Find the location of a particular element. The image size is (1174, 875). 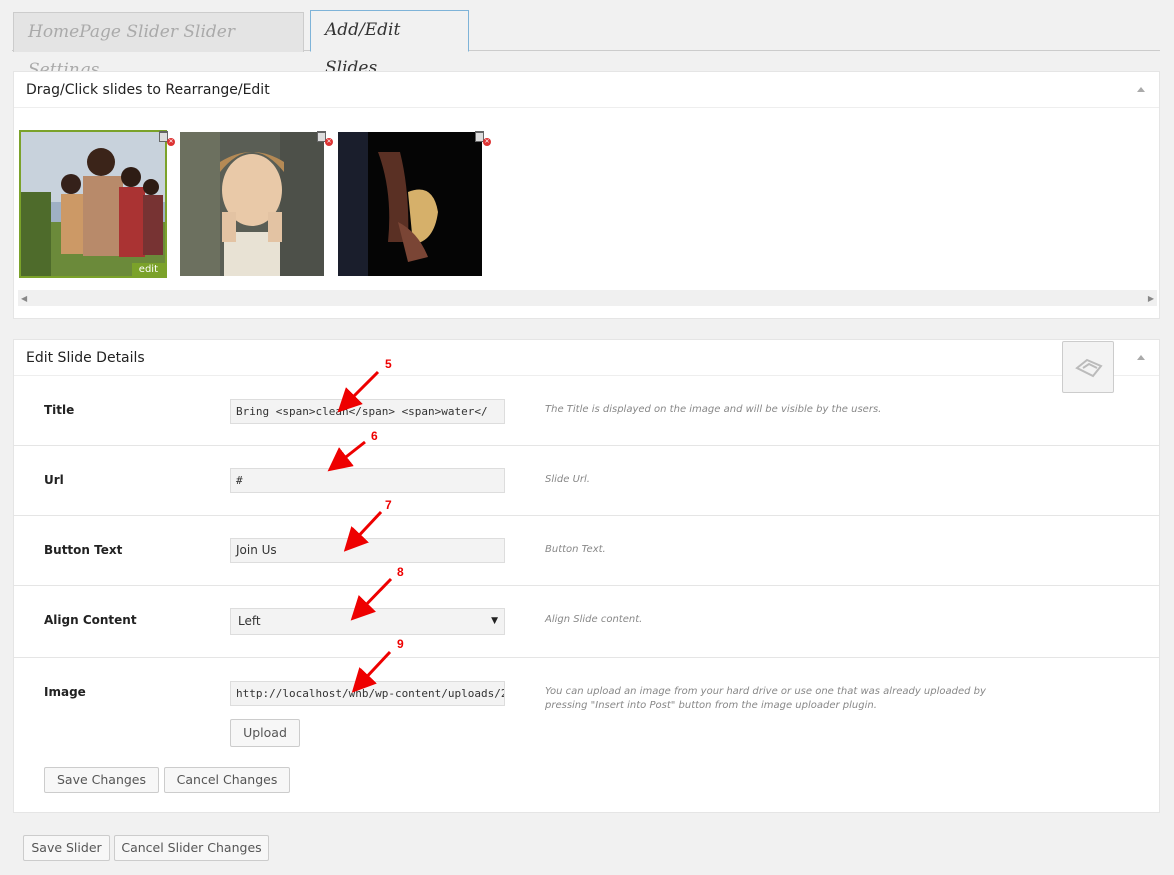

button-text-description: Button Text. is located at coordinates (575, 549).